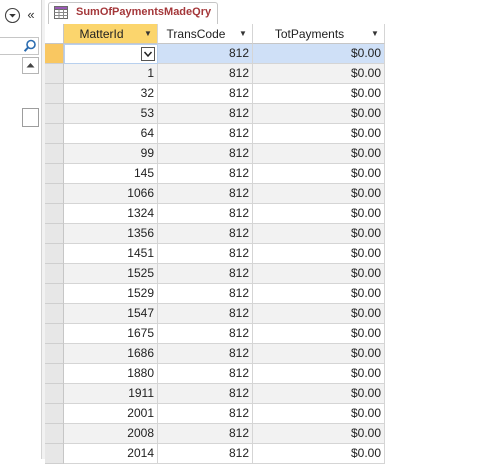  I want to click on cell-matterid: 145, so click(111, 174).